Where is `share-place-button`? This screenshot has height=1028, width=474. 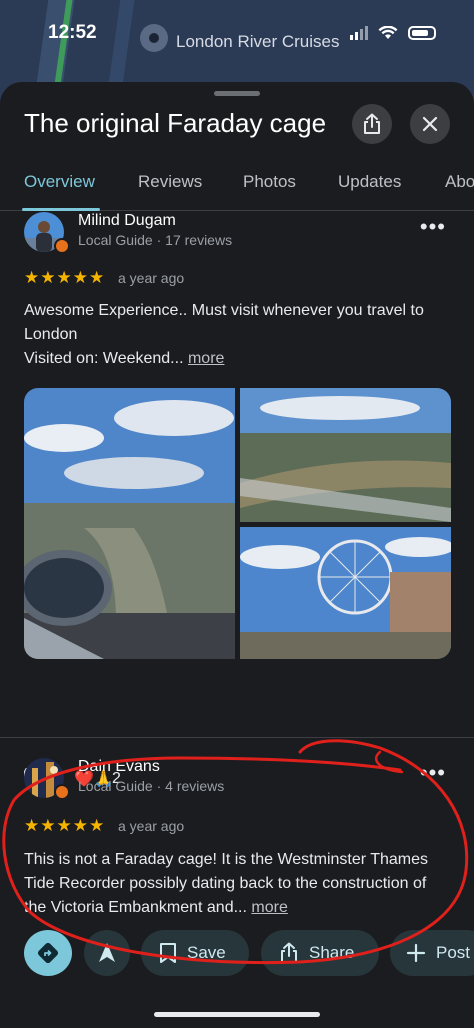 share-place-button is located at coordinates (372, 124).